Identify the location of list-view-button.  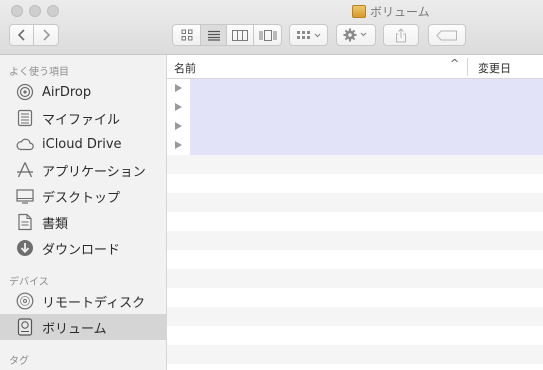
(214, 35).